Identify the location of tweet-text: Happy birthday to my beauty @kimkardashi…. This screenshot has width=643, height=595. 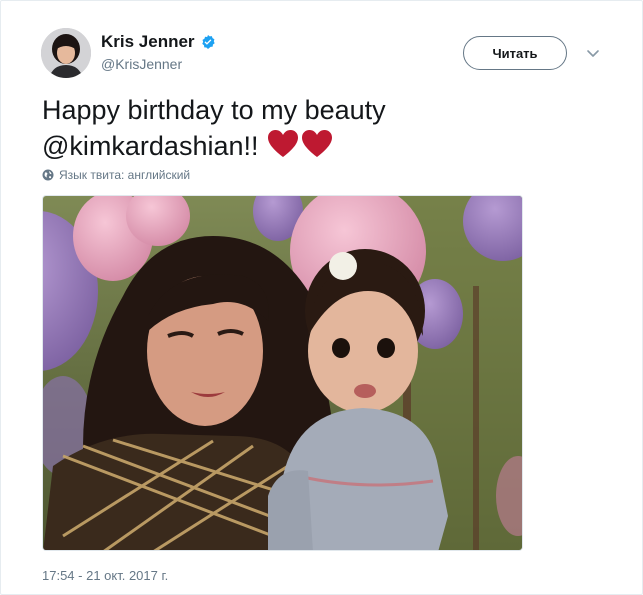
(322, 128).